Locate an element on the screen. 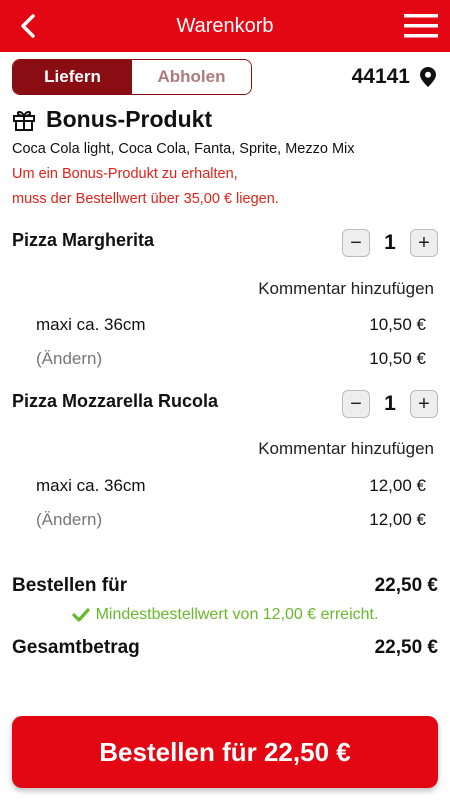 Image resolution: width=450 pixels, height=800 pixels. item-total: 12,00 € is located at coordinates (397, 519).